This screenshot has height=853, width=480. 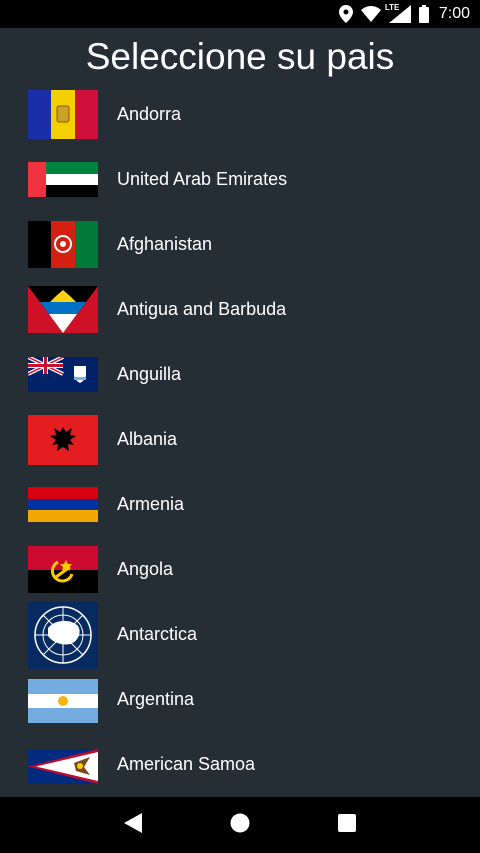 What do you see at coordinates (165, 244) in the screenshot?
I see `country-name: Afghanistan` at bounding box center [165, 244].